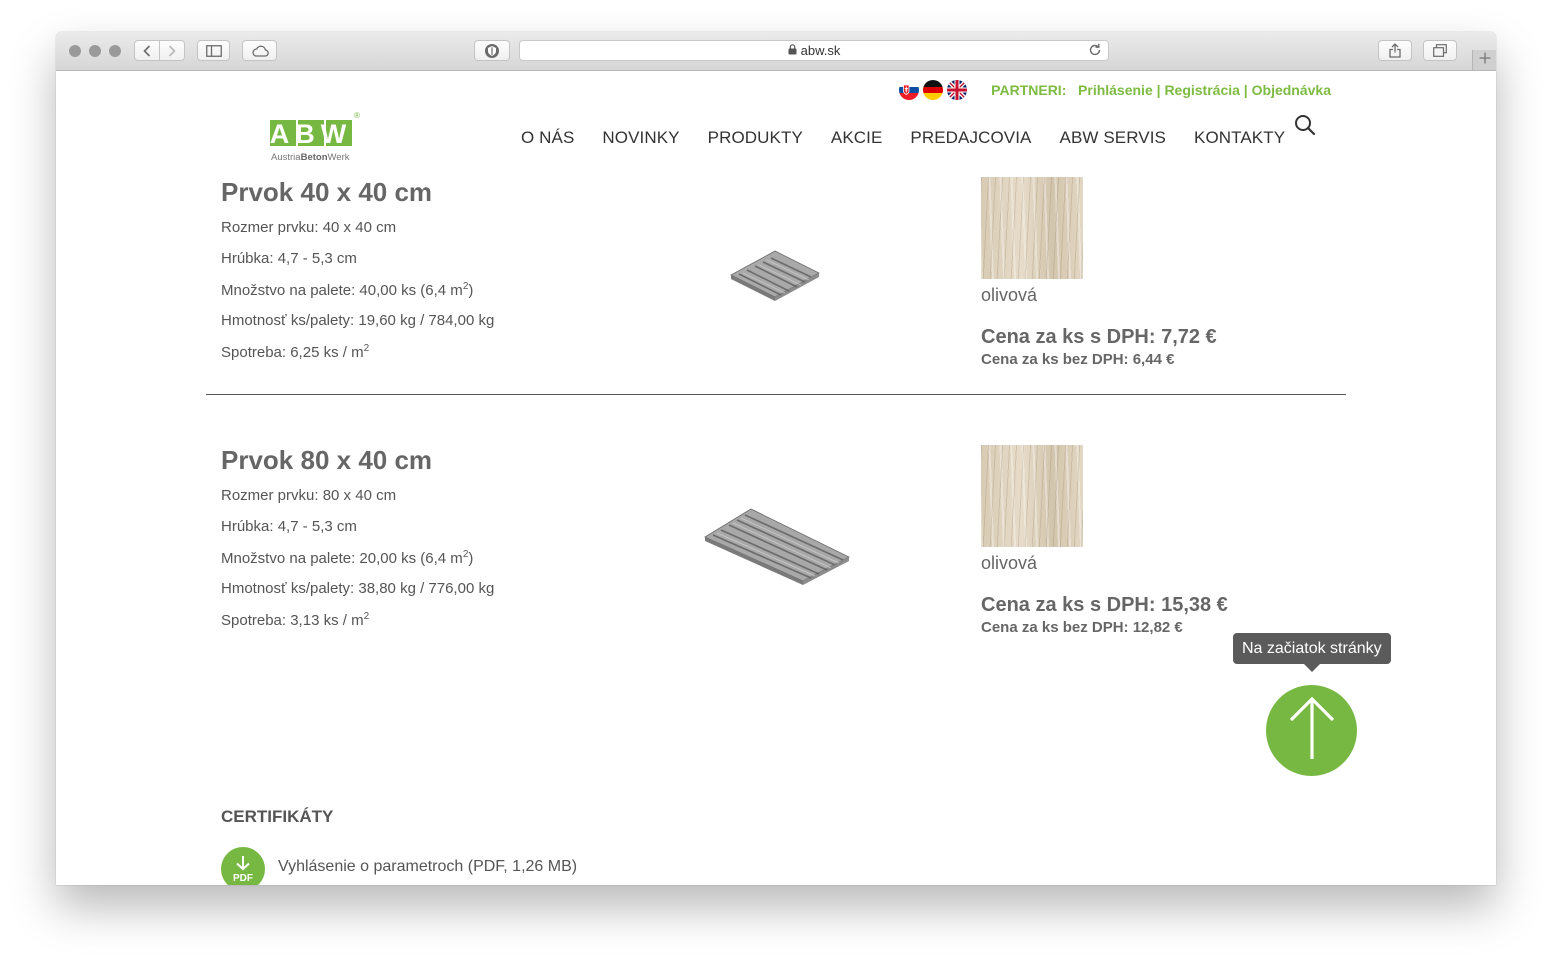  I want to click on price-without-vat: Cena za ks bez DPH: 12,82 €, so click(1082, 627).